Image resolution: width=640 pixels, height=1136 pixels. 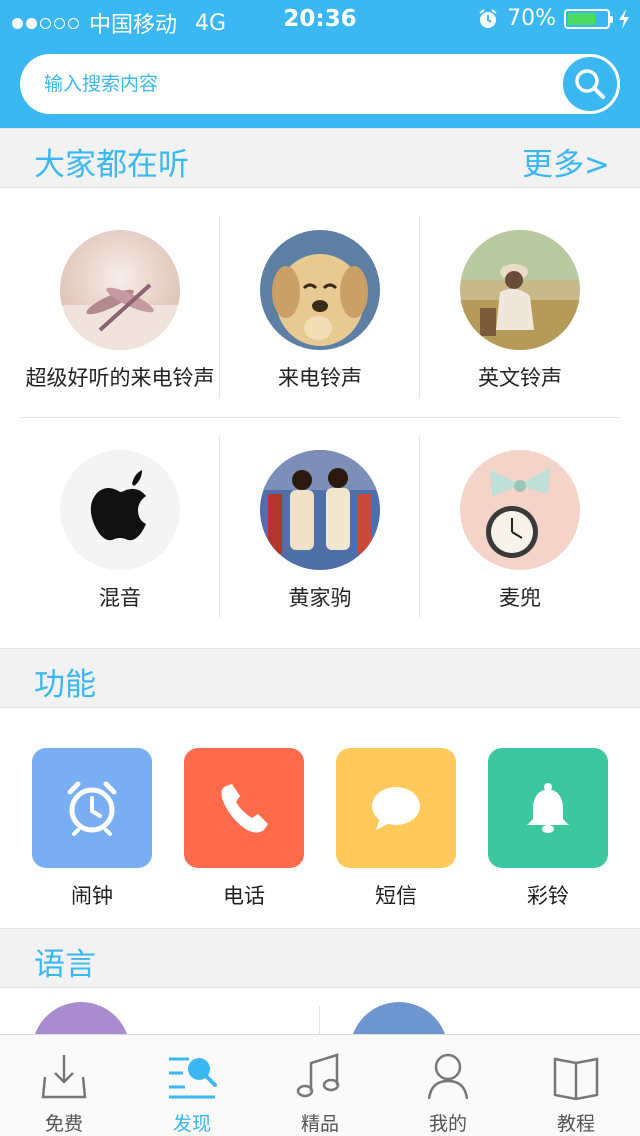 What do you see at coordinates (520, 290) in the screenshot?
I see `girl-in-field-photo` at bounding box center [520, 290].